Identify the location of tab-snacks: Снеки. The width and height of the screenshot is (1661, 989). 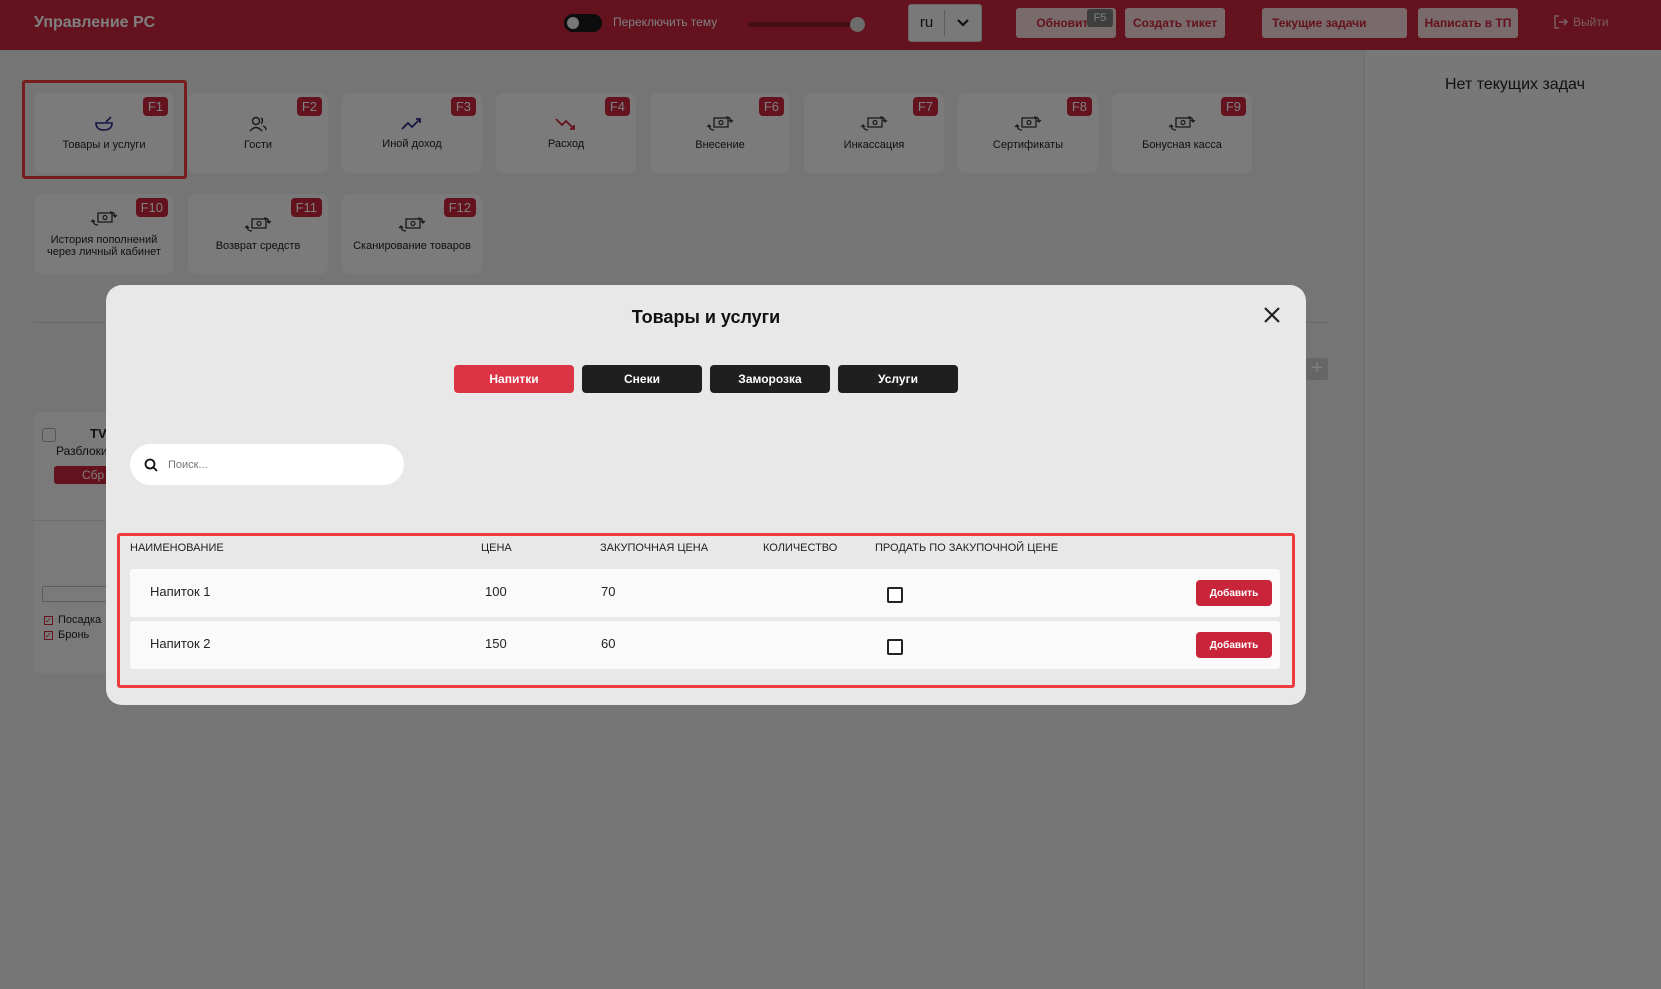
(642, 379).